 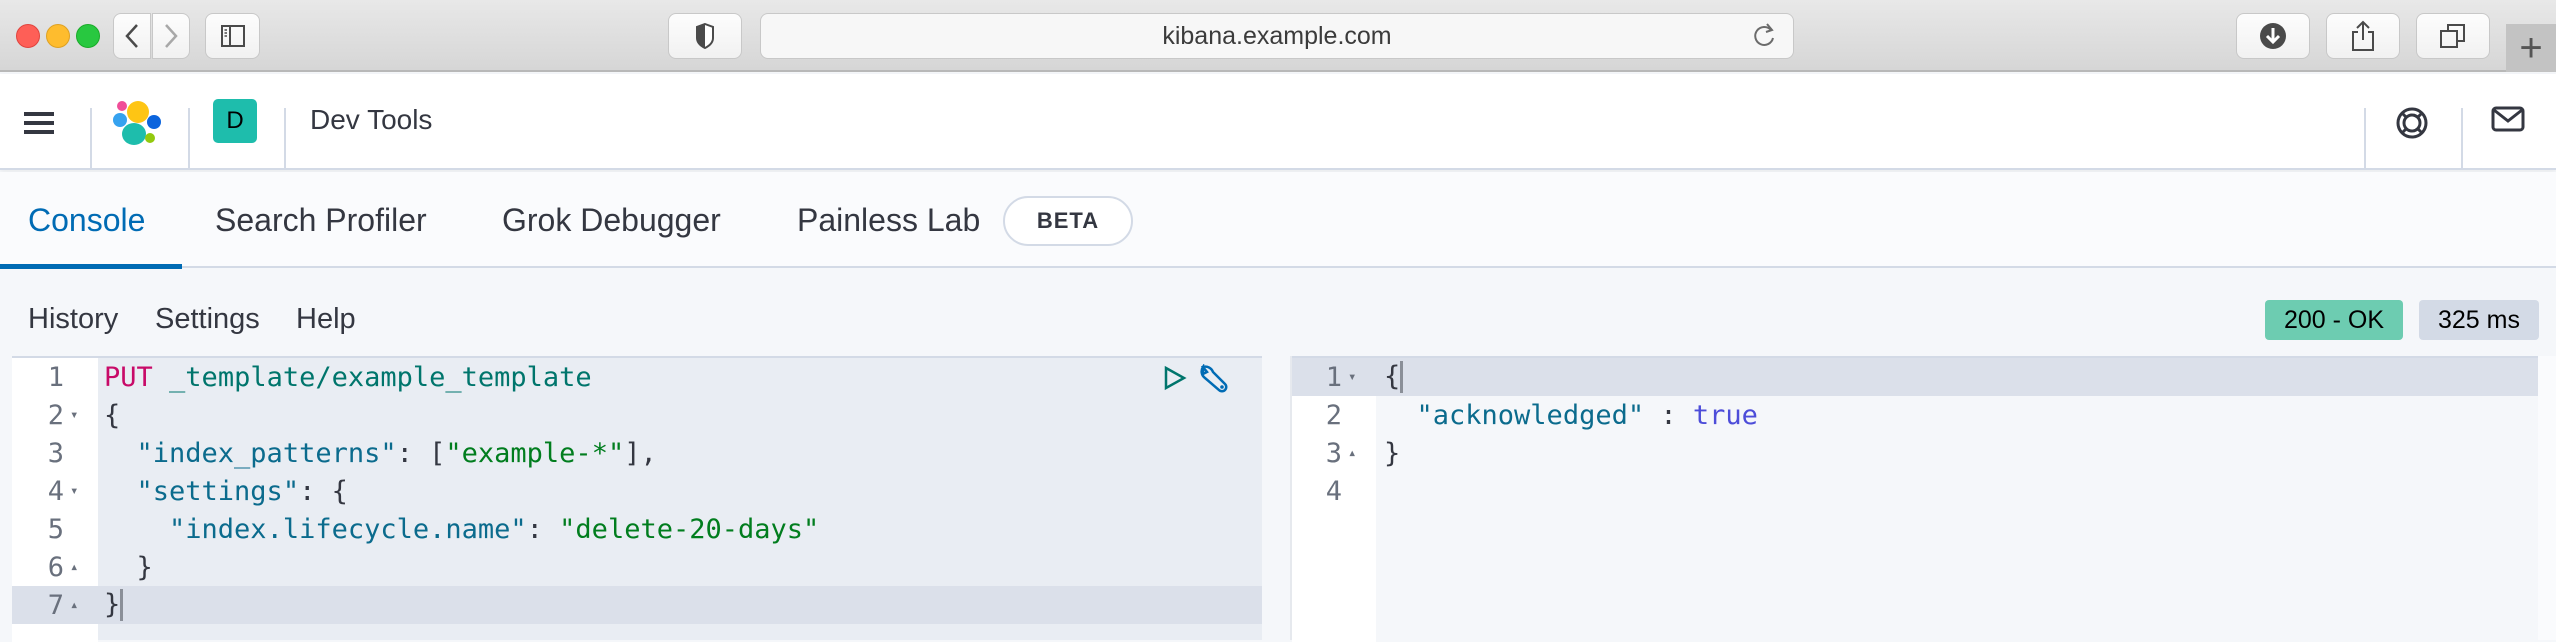 What do you see at coordinates (326, 319) in the screenshot?
I see `help-link: Help` at bounding box center [326, 319].